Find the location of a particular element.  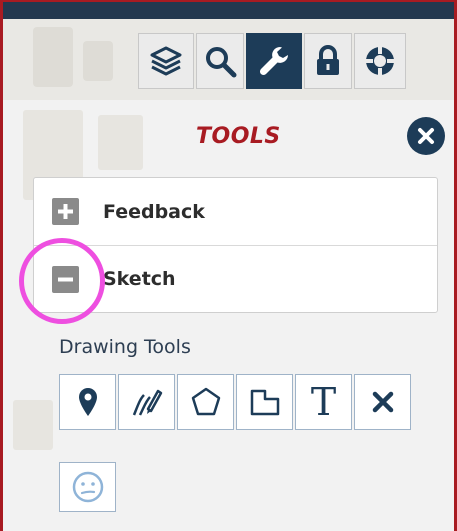

freehand-tool-button is located at coordinates (146, 402).